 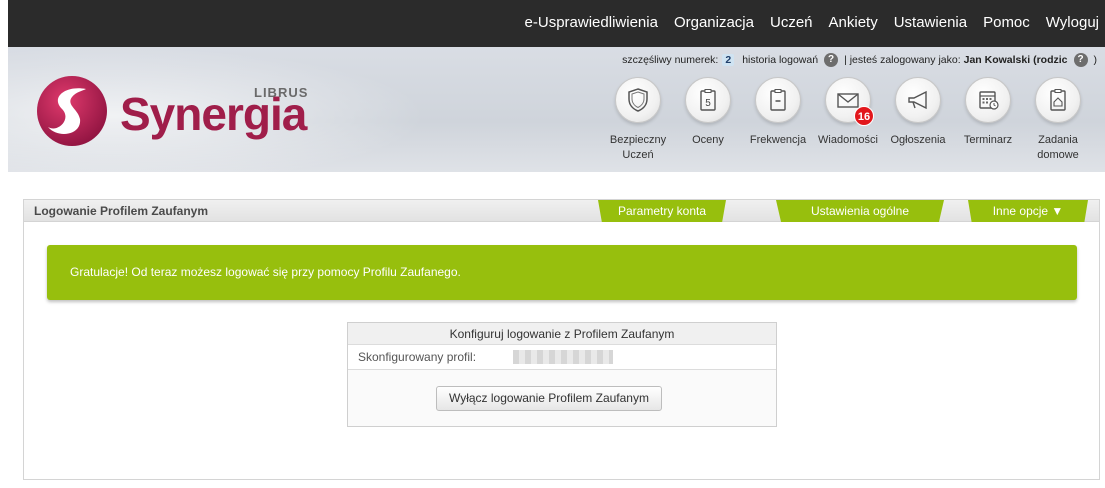 What do you see at coordinates (72, 111) in the screenshot?
I see `librus-s-logo-icon` at bounding box center [72, 111].